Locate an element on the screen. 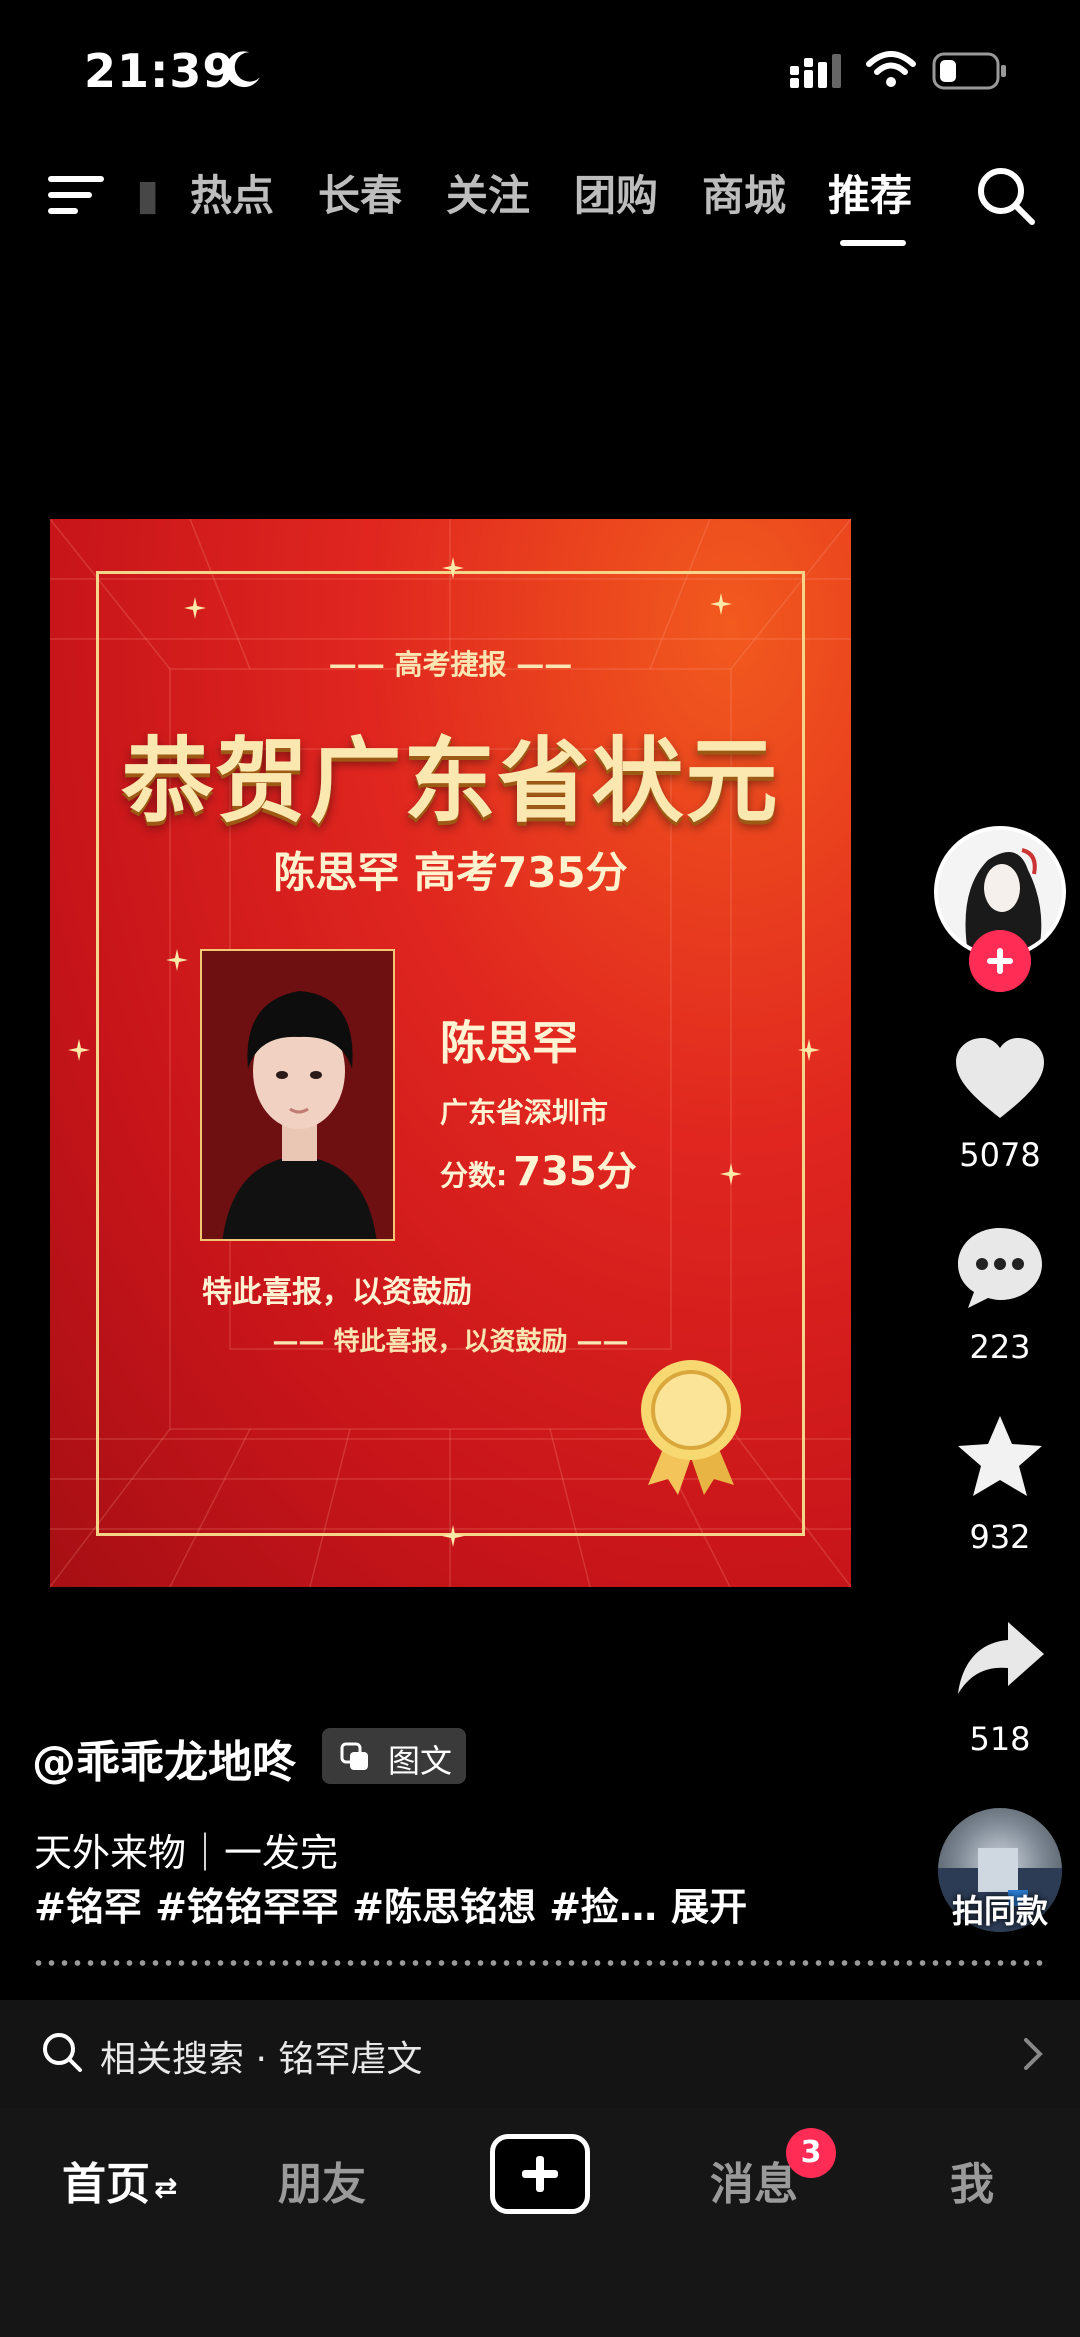  score-label: 分数: is located at coordinates (474, 1175).